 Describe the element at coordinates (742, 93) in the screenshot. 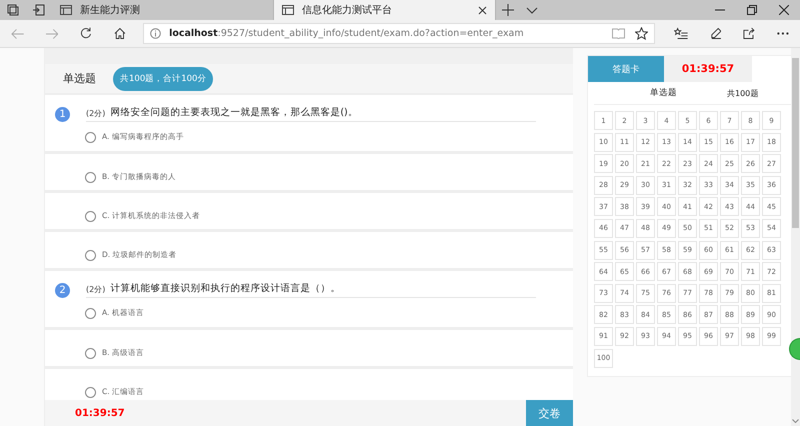

I see `question-count: 共100题` at that location.